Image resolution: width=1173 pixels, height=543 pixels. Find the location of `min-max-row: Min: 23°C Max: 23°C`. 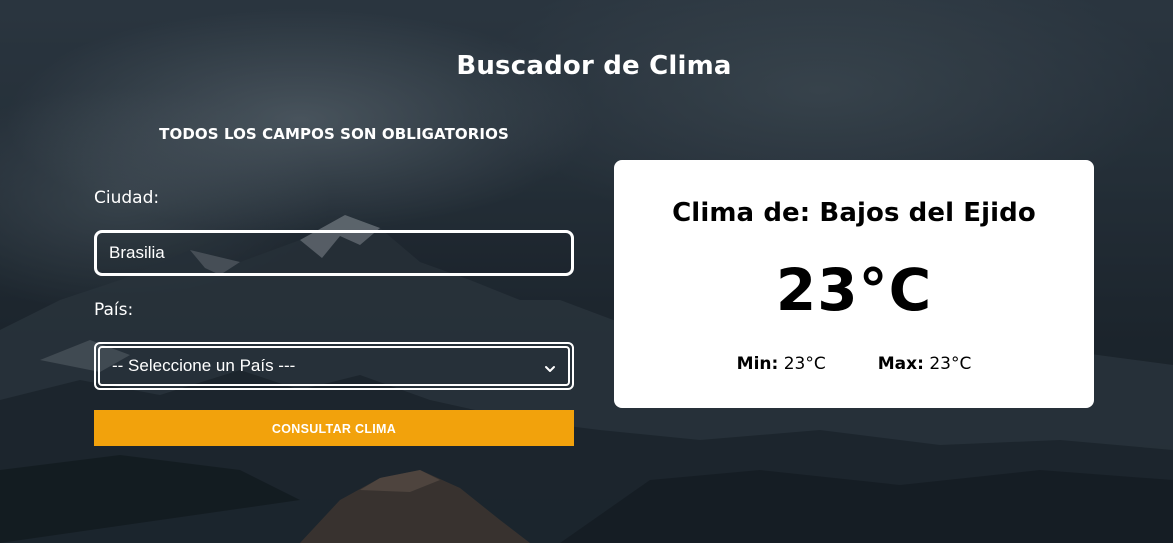

min-max-row: Min: 23°C Max: 23°C is located at coordinates (854, 364).